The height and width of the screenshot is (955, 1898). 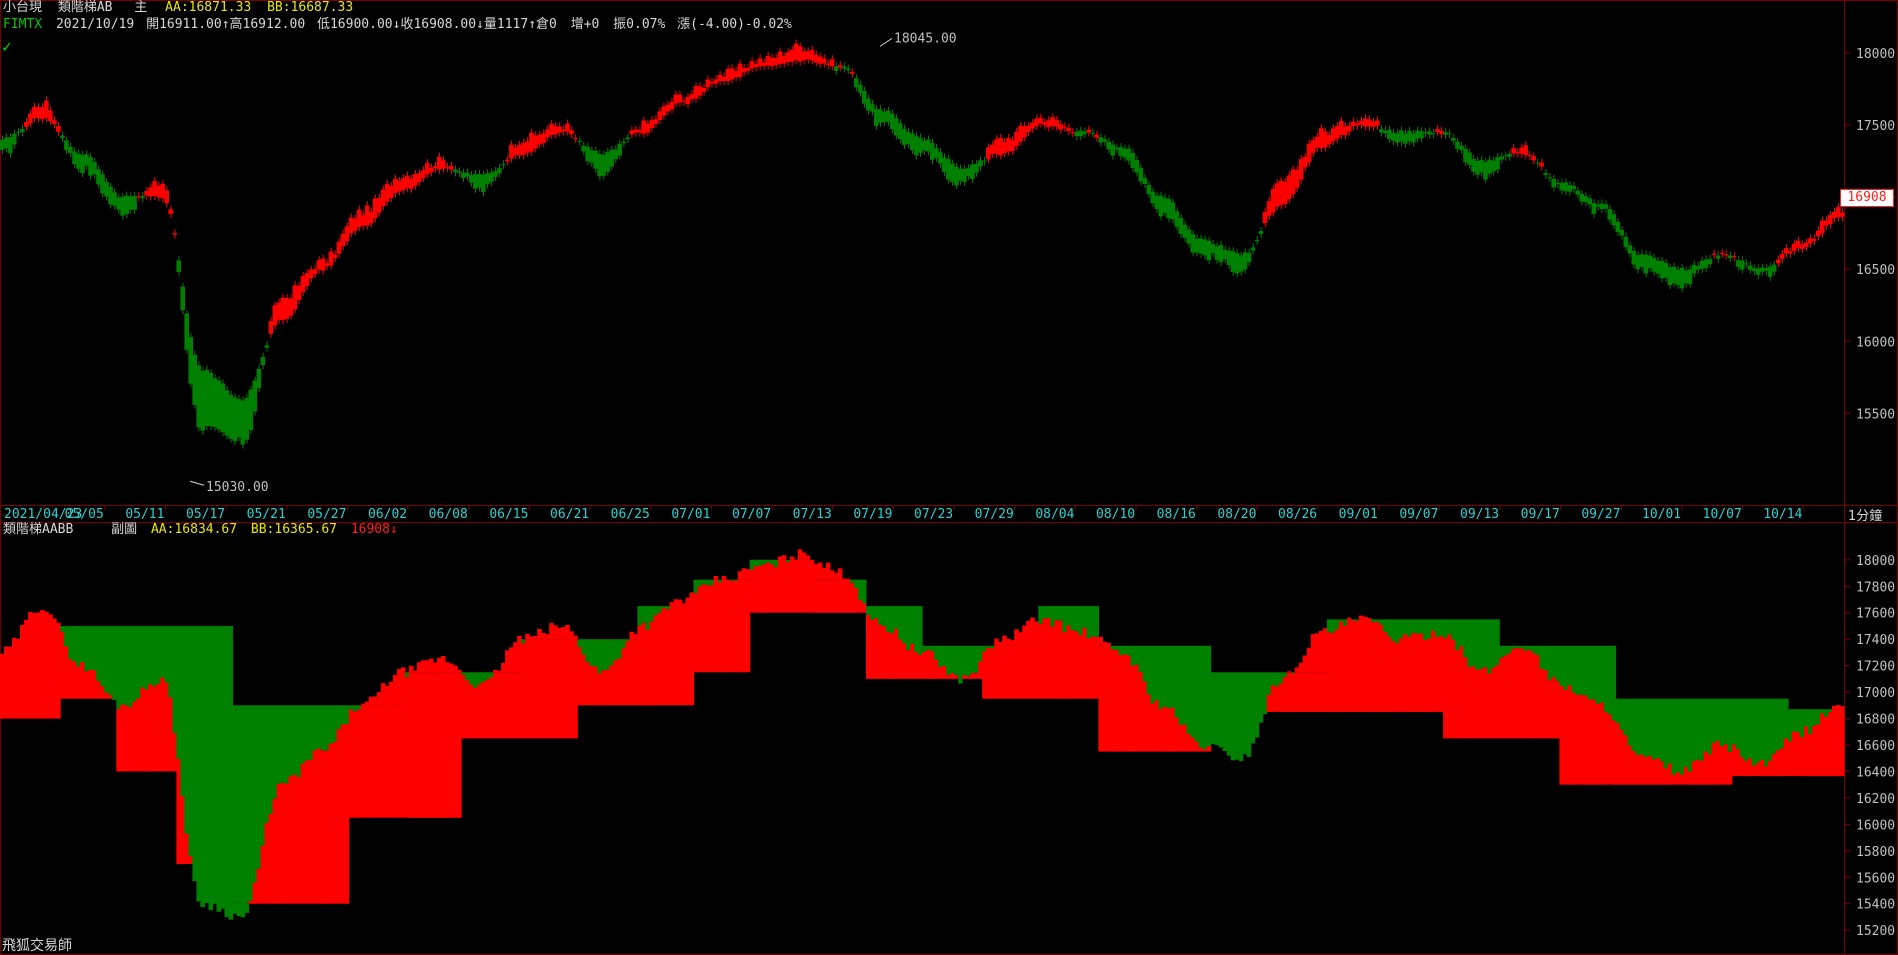 I want to click on date-label: 05/11, so click(x=144, y=514).